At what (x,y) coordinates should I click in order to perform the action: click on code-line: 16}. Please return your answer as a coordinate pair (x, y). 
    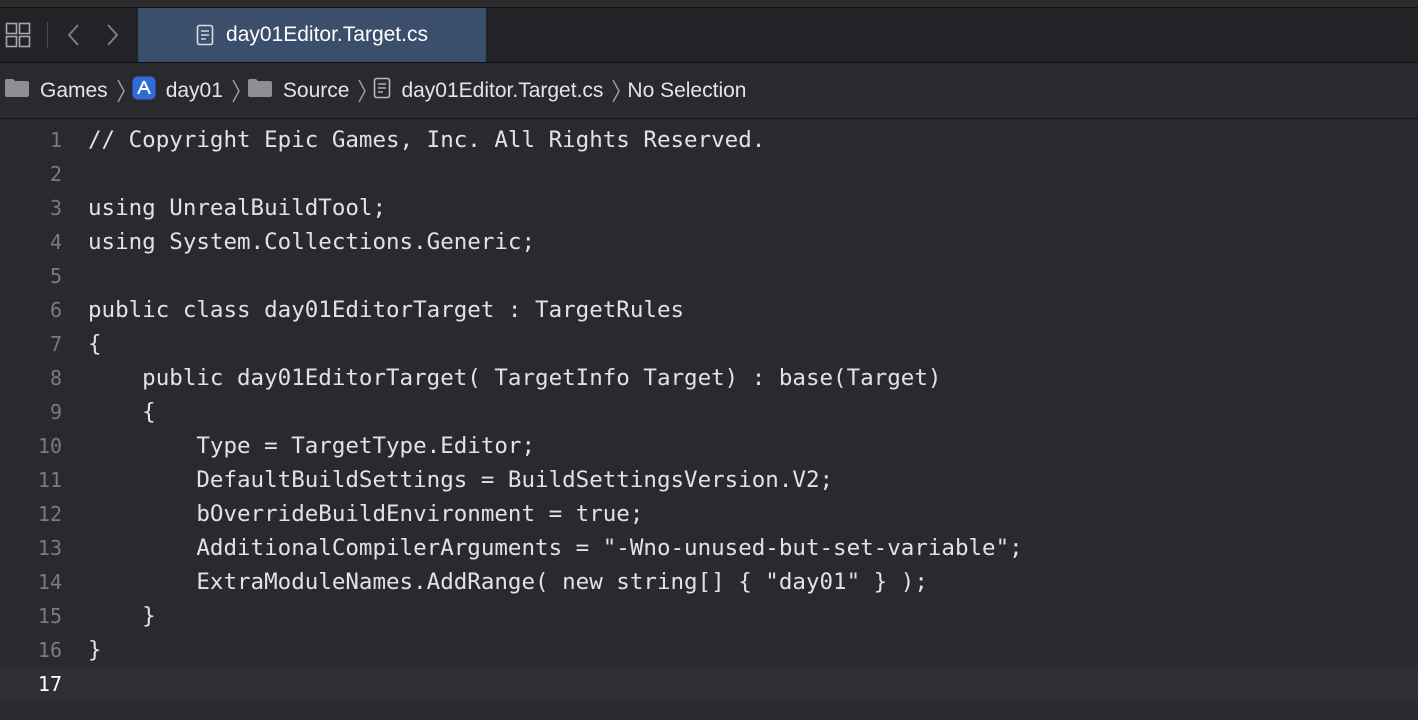
    Looking at the image, I should click on (709, 650).